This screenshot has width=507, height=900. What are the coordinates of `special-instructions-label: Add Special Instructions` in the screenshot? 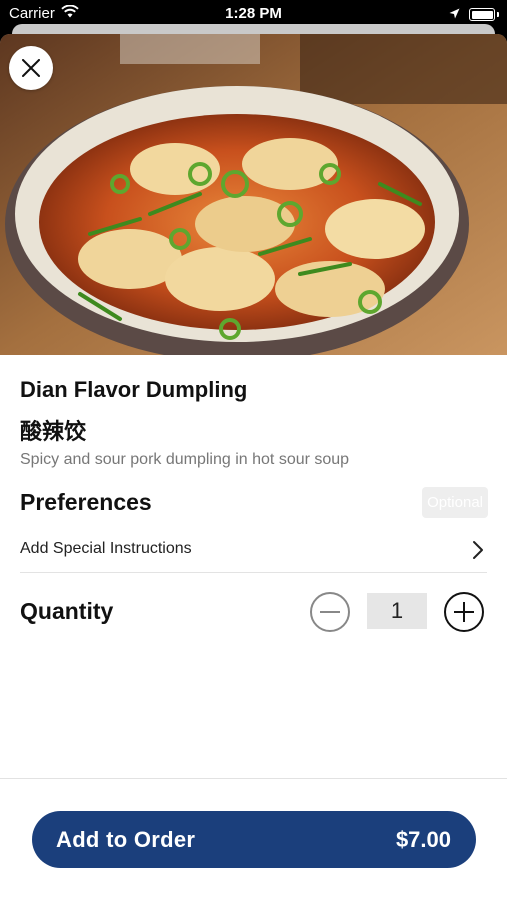 It's located at (106, 548).